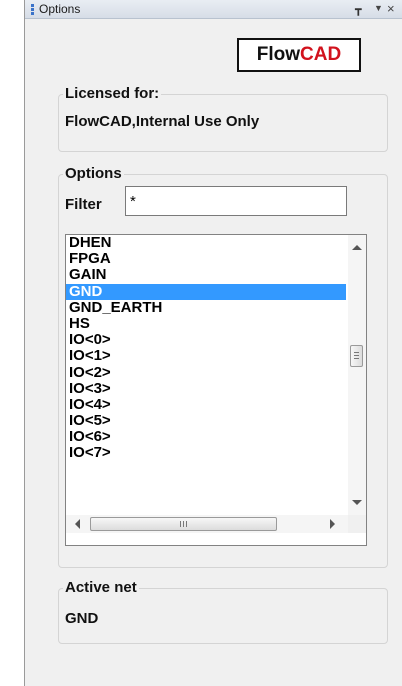 The width and height of the screenshot is (402, 686). I want to click on vertical-scrollbar, so click(357, 375).